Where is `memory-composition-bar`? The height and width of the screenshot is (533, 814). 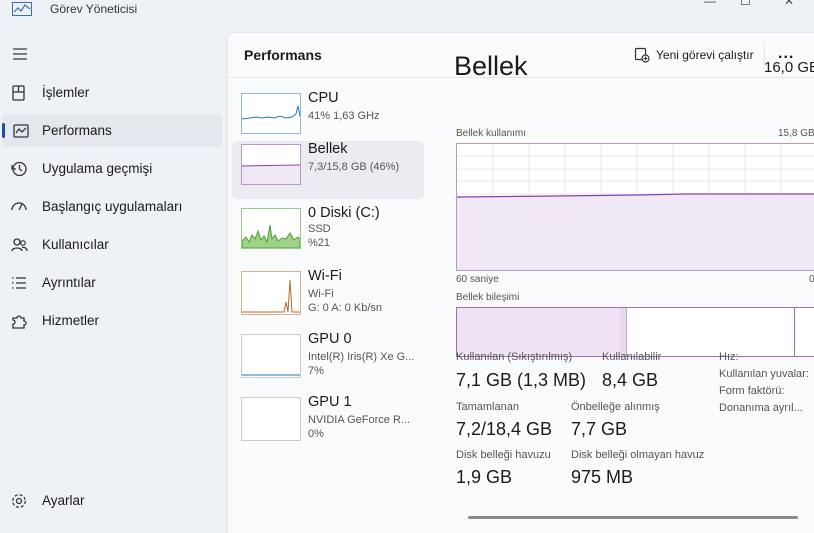
memory-composition-bar is located at coordinates (635, 332).